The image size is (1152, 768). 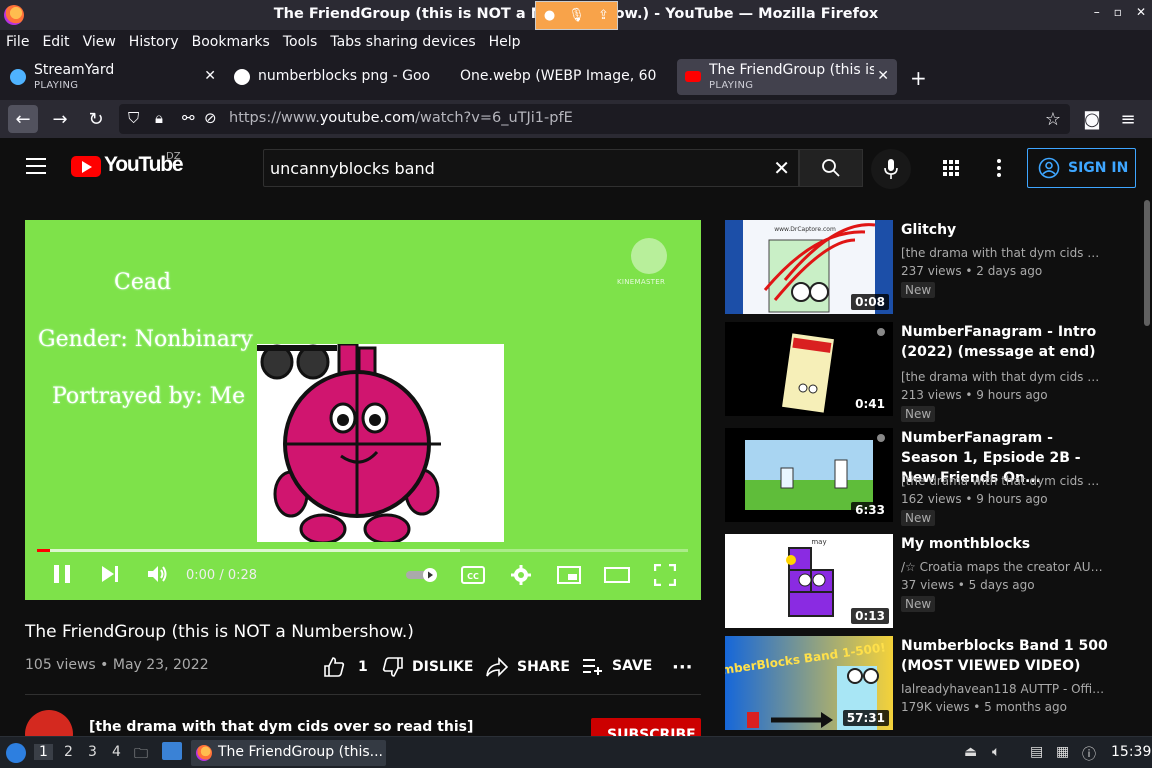 What do you see at coordinates (159, 118) in the screenshot?
I see `lock-icon: 🔒︎` at bounding box center [159, 118].